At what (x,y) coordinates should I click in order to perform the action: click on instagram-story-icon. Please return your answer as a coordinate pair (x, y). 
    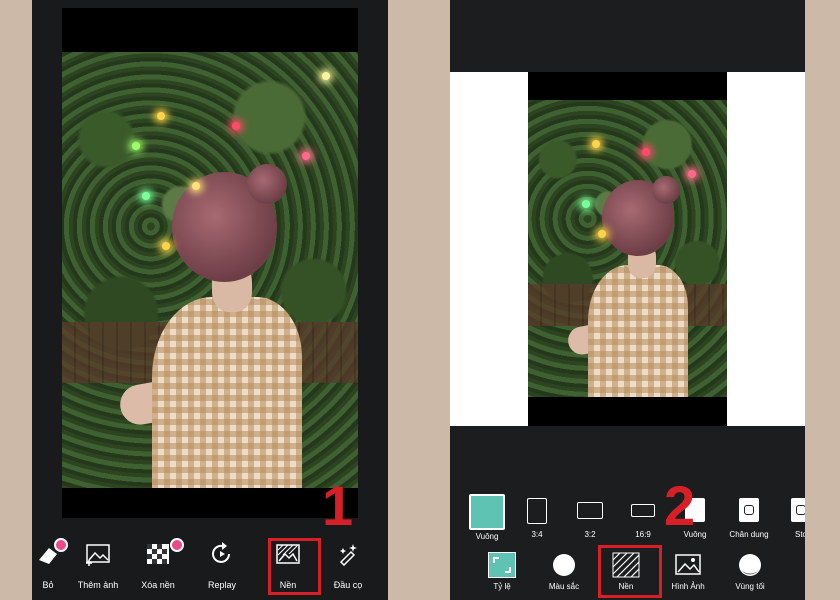
    Looking at the image, I should click on (798, 510).